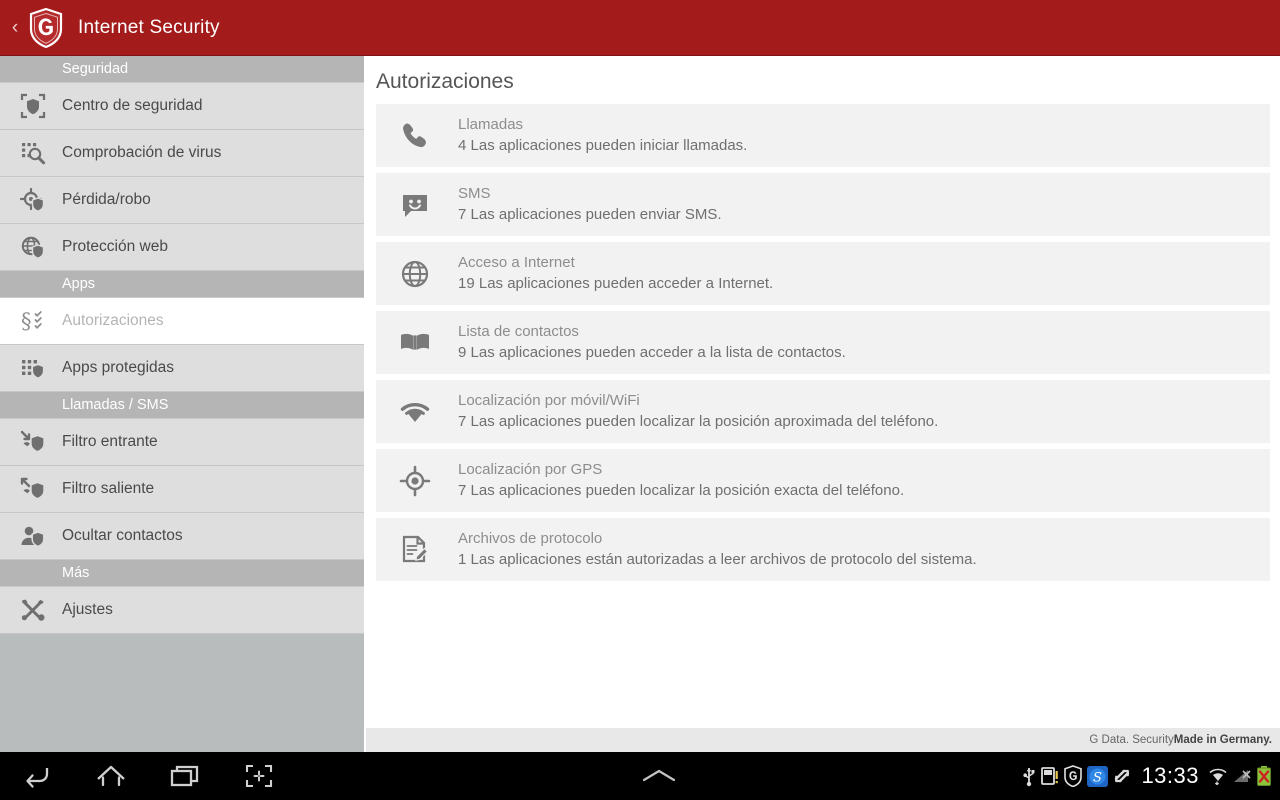 This screenshot has width=1280, height=800. What do you see at coordinates (530, 539) in the screenshot?
I see `permission-title: Archivos de protocolo` at bounding box center [530, 539].